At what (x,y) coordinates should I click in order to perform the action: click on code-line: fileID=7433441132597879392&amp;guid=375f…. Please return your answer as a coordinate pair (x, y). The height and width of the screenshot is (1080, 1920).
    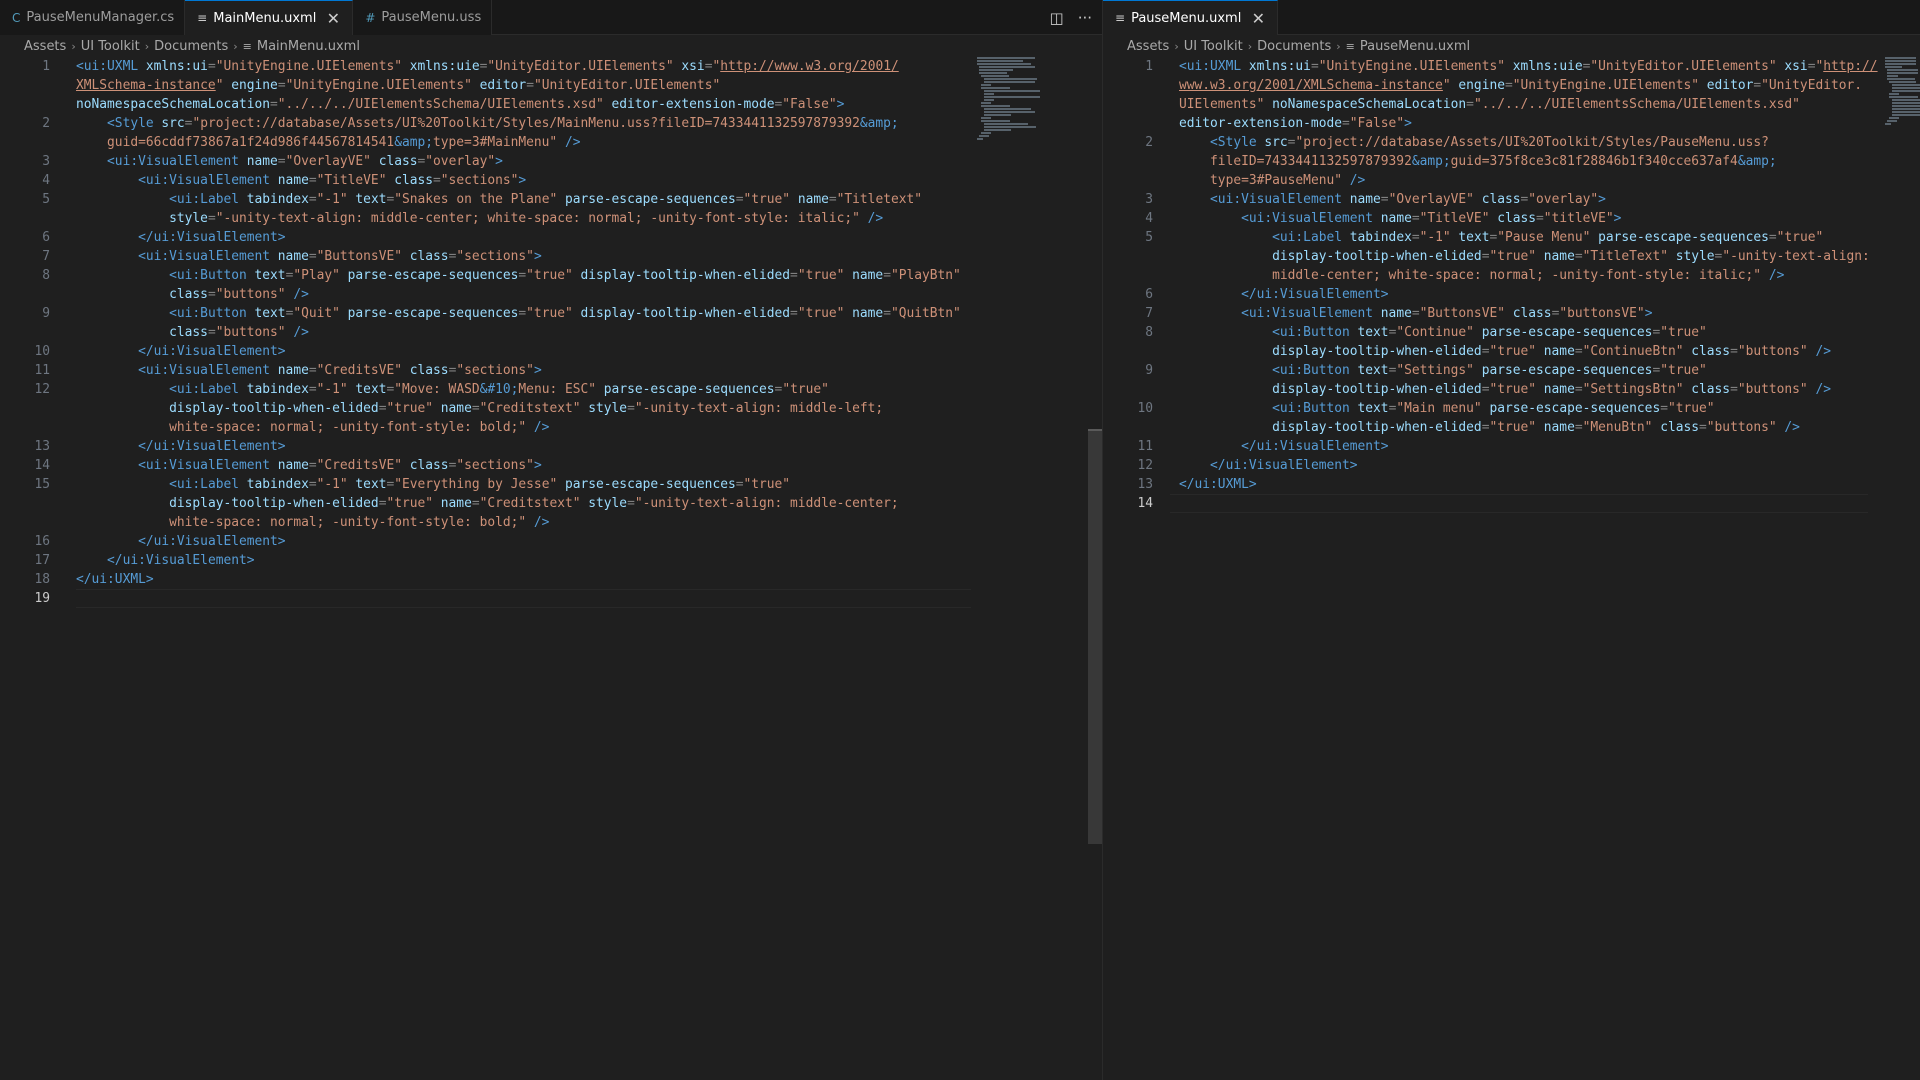
    Looking at the image, I should click on (1448, 161).